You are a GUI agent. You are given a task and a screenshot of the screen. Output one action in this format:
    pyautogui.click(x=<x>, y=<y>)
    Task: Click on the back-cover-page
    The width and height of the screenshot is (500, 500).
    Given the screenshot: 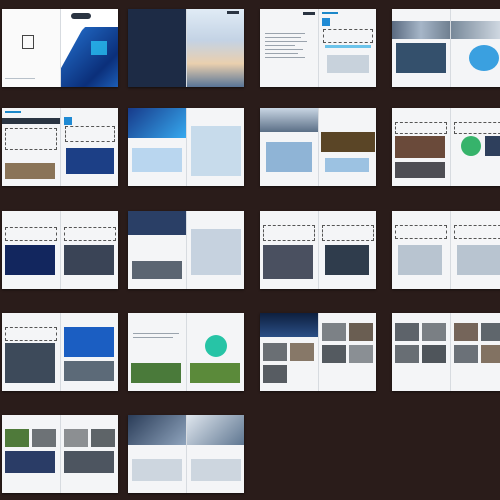 What is the action you would take?
    pyautogui.click(x=31, y=48)
    